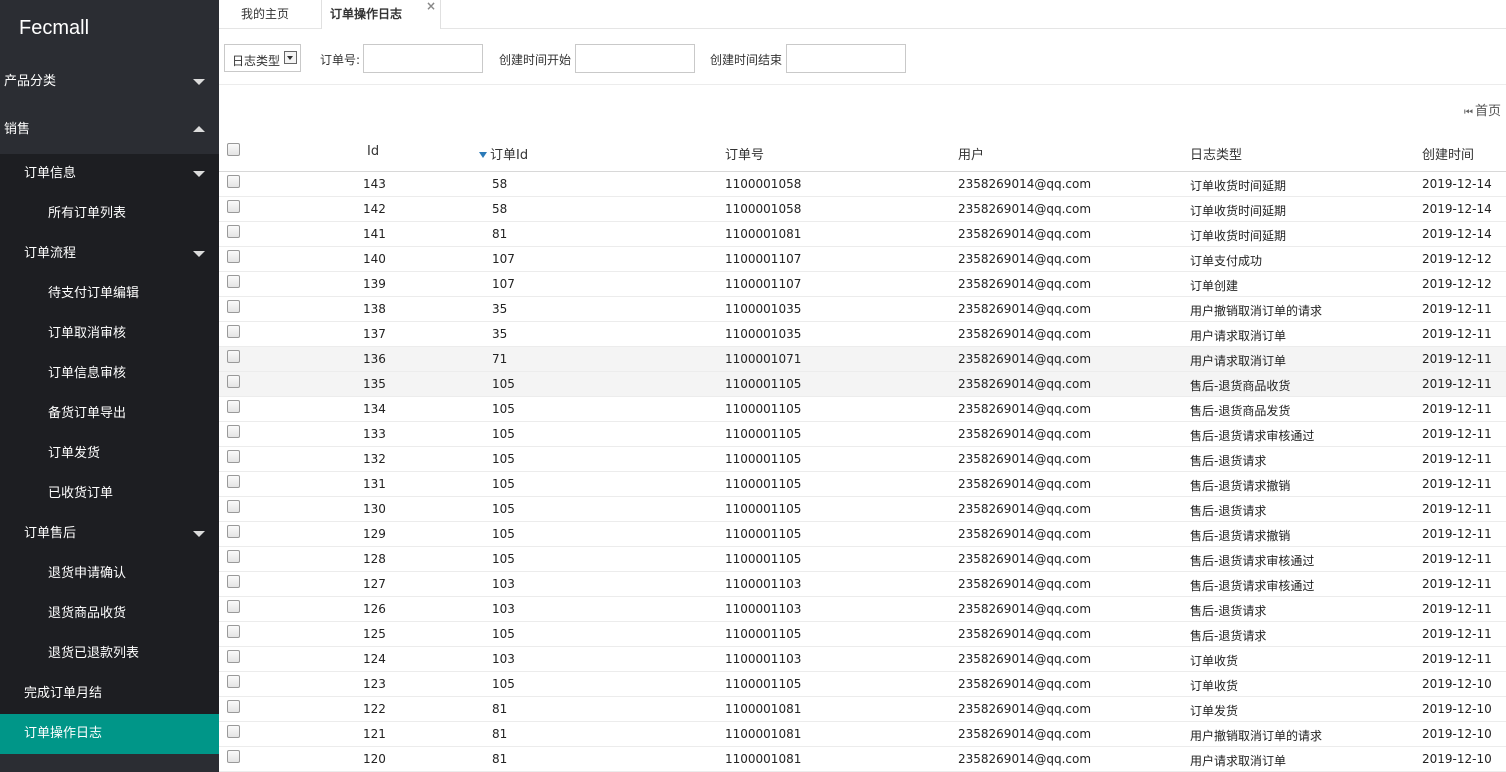 The image size is (1506, 772). I want to click on menu-pending-payment-edit: 待支付订单编辑, so click(109, 294).